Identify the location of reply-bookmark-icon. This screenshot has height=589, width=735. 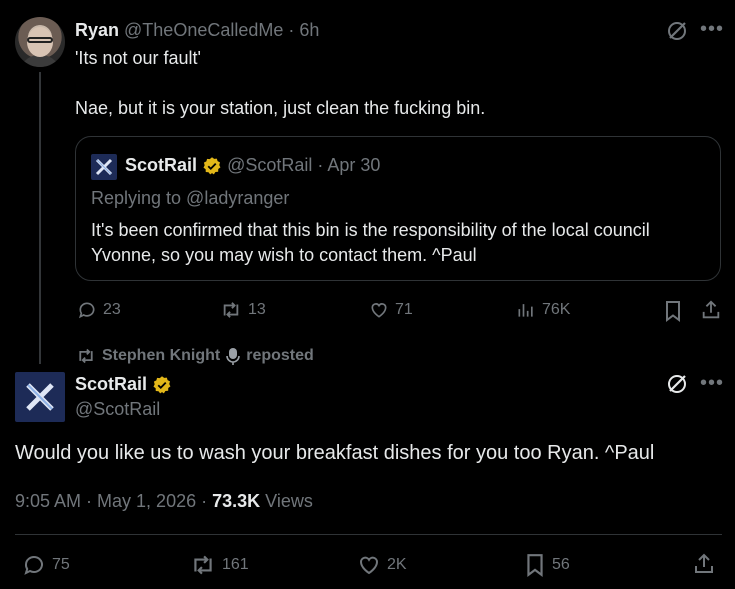
(673, 313).